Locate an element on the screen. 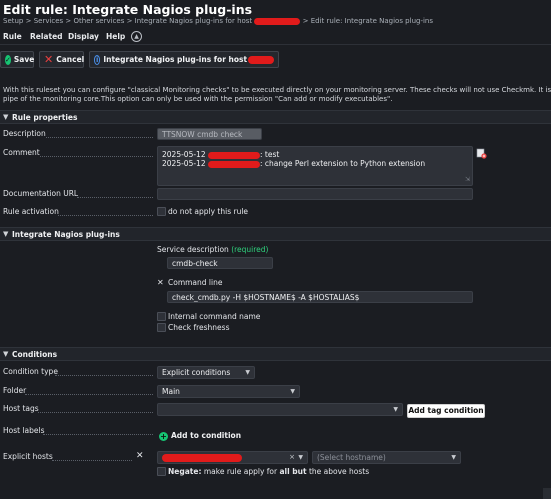  required-marker: (required) is located at coordinates (250, 249).